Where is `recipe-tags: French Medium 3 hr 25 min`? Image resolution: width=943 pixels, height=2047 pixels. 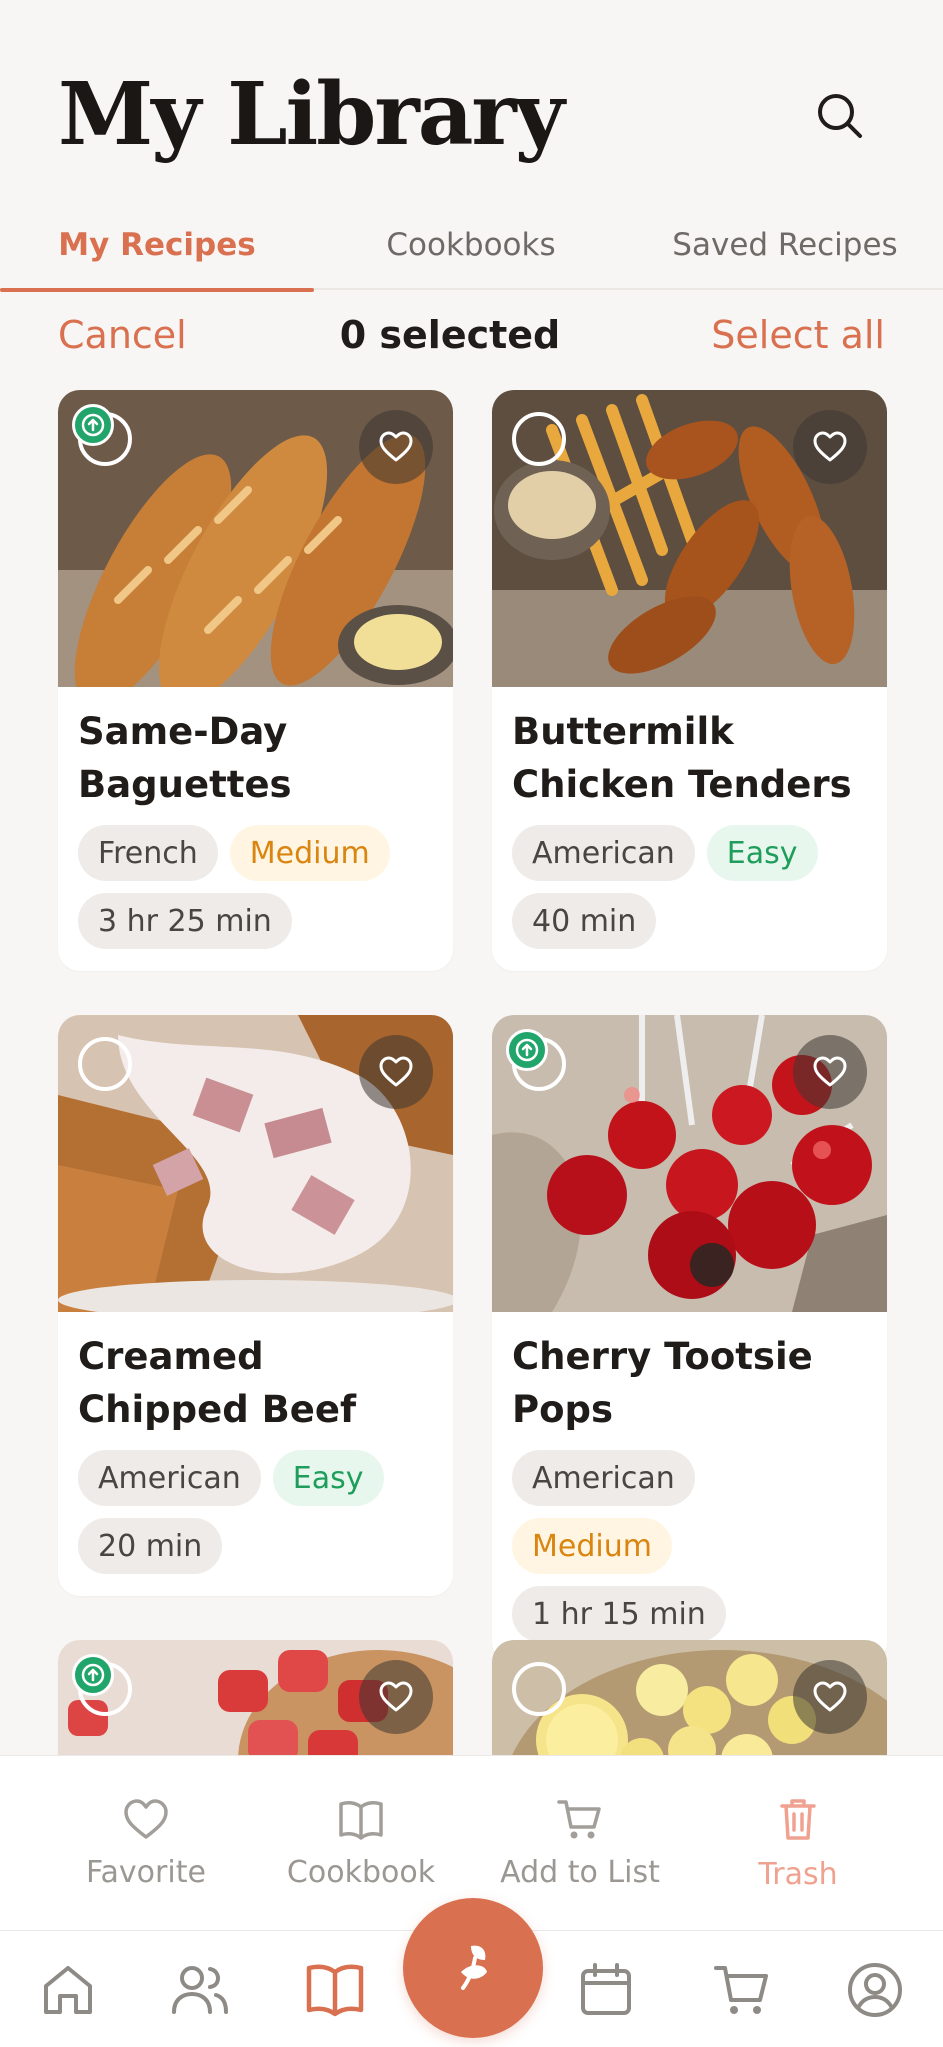 recipe-tags: French Medium 3 hr 25 min is located at coordinates (248, 887).